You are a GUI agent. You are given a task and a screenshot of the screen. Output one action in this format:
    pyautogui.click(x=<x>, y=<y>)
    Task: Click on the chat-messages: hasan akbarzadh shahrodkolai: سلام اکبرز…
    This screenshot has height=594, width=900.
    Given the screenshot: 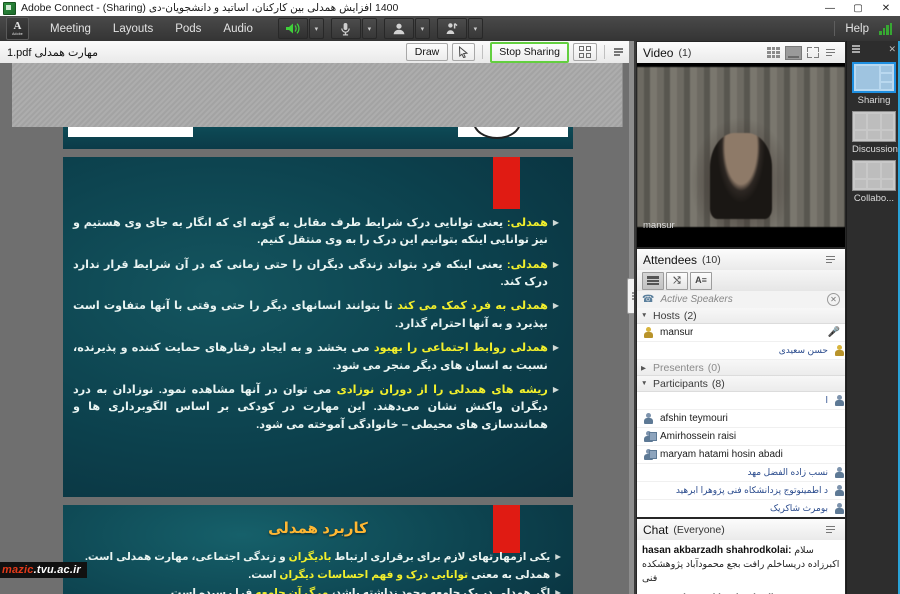 What is the action you would take?
    pyautogui.click(x=741, y=567)
    